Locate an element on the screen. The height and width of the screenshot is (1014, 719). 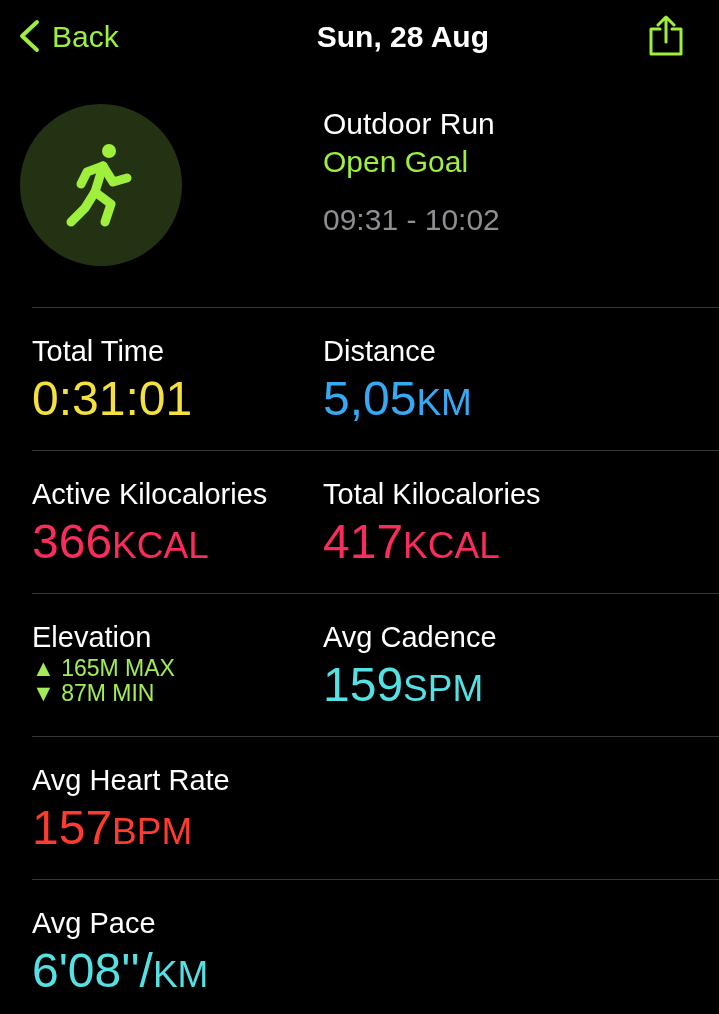
metric-value: 159SPM is located at coordinates (404, 685).